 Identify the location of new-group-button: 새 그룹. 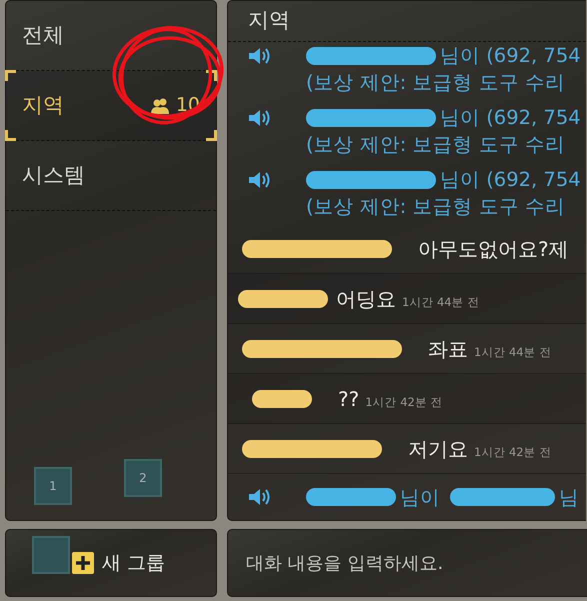
(111, 563).